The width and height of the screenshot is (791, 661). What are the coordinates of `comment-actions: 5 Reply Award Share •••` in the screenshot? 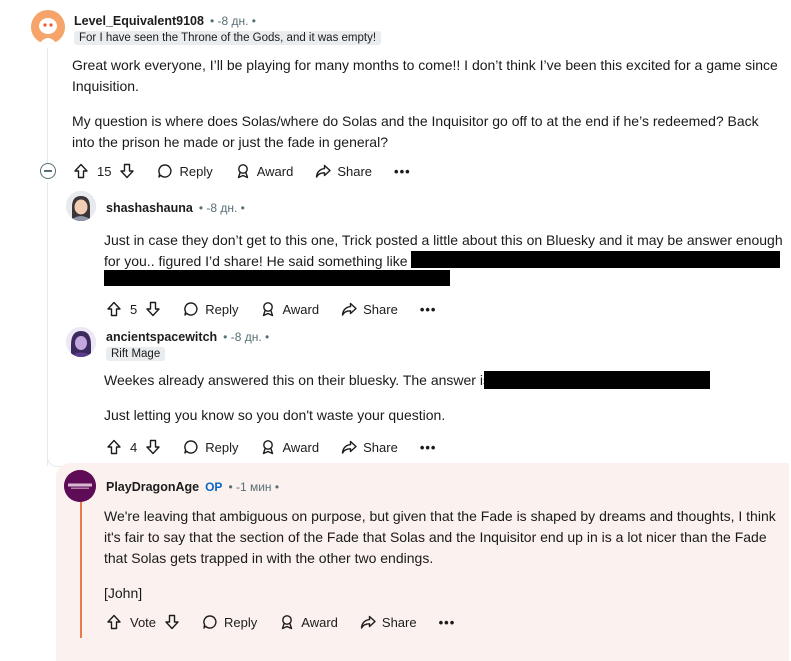 It's located at (282, 309).